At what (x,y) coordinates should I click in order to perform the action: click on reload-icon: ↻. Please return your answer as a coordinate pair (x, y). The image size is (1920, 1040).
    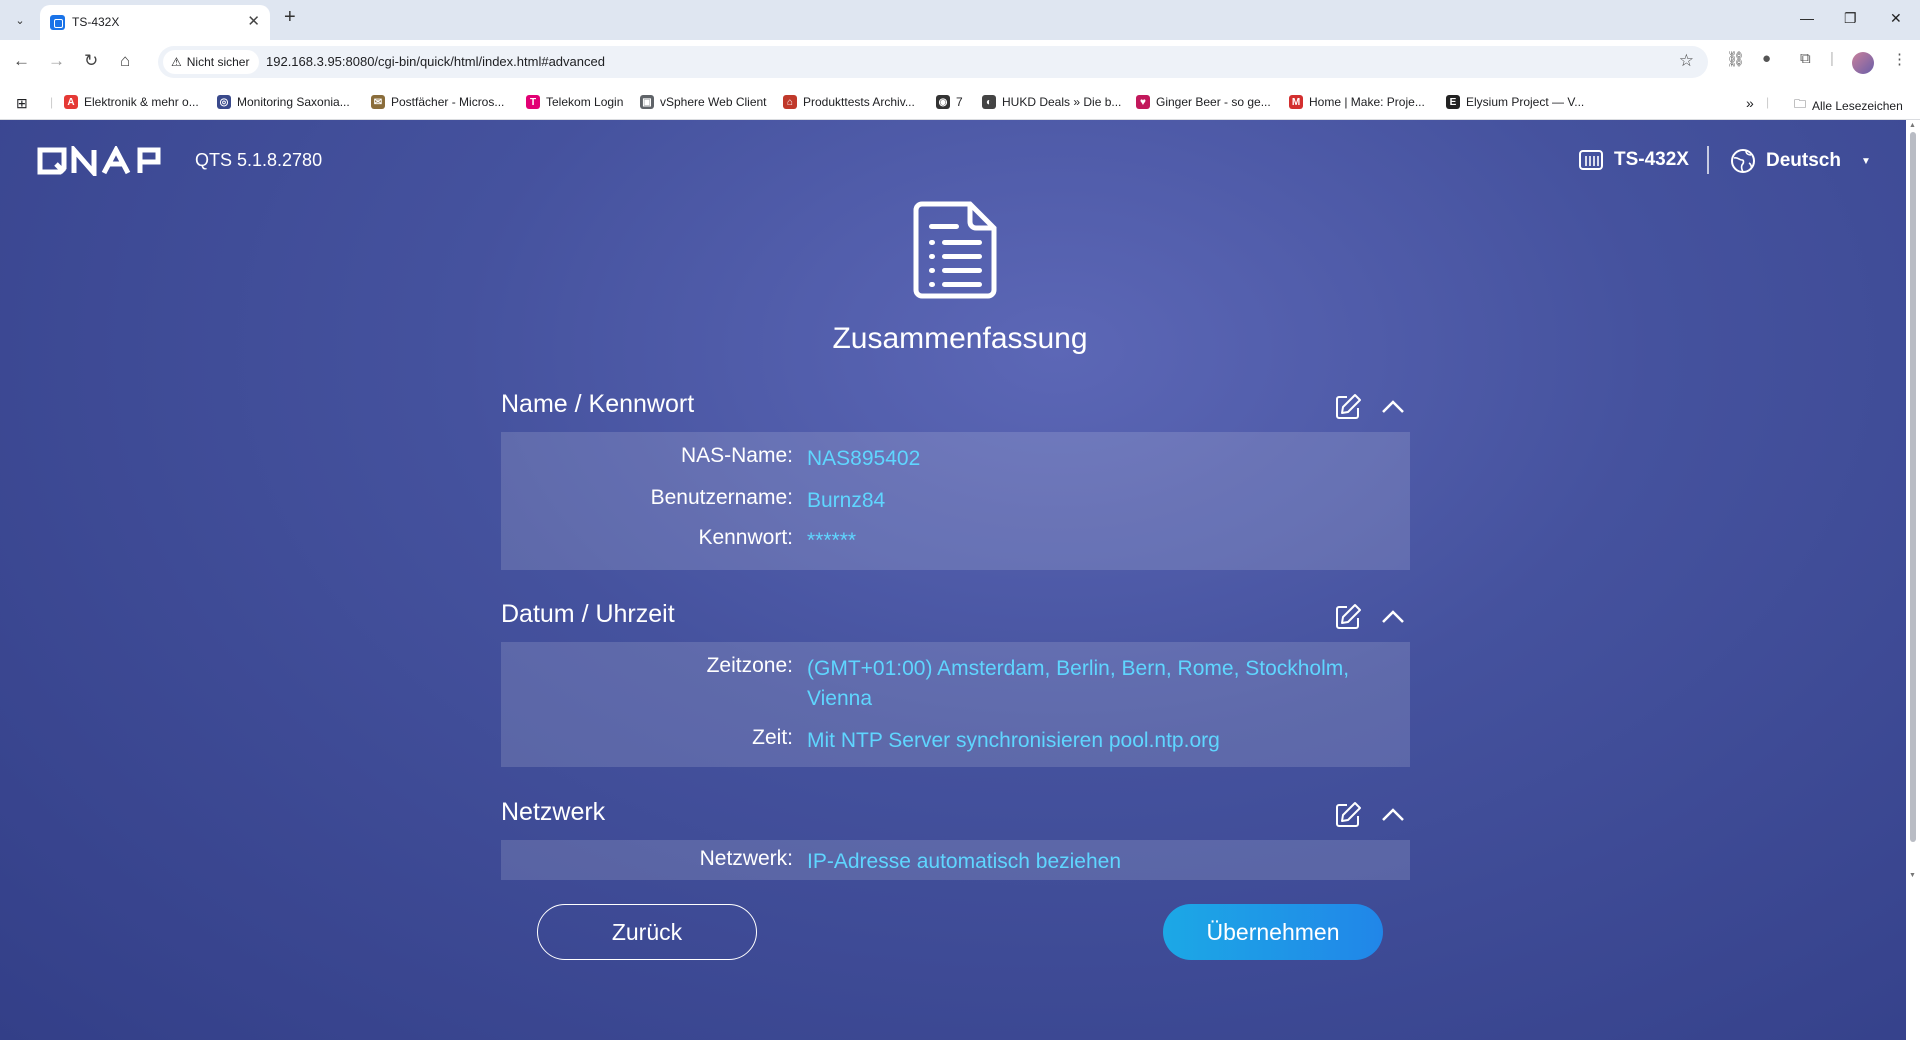
    Looking at the image, I should click on (91, 61).